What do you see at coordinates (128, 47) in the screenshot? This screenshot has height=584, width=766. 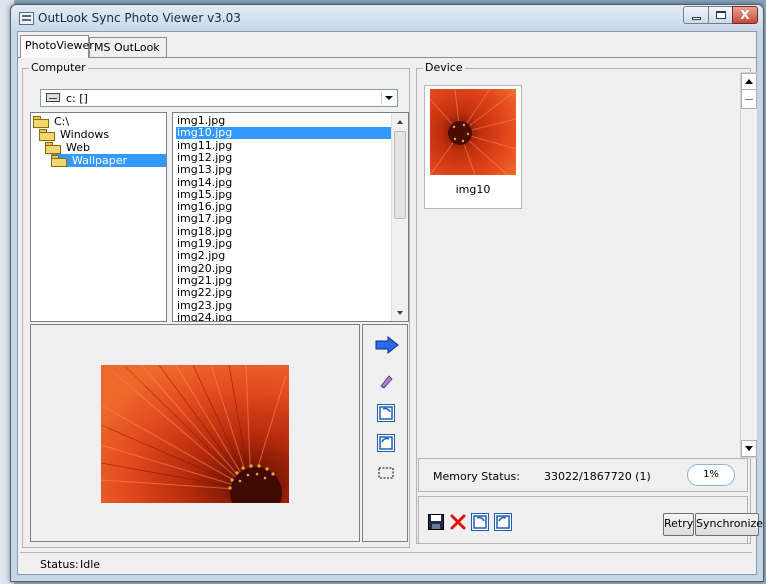 I see `tab-ms-outlook: MS OutLook` at bounding box center [128, 47].